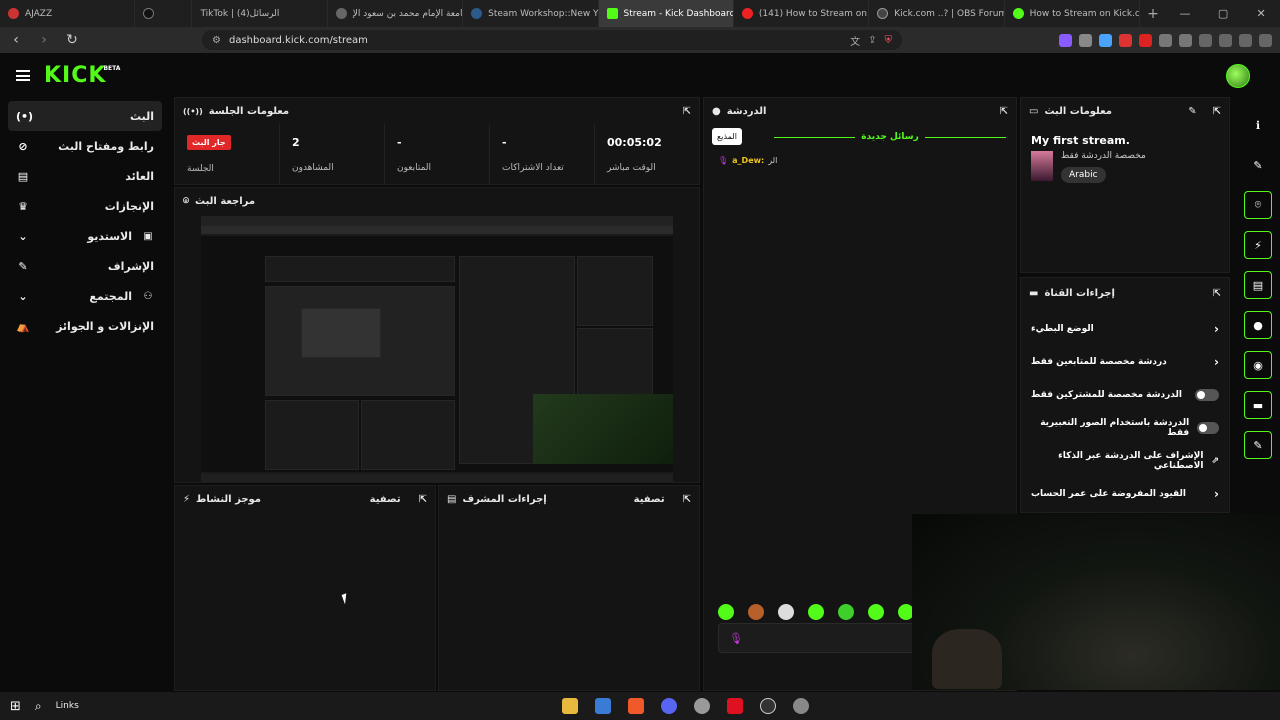 The width and height of the screenshot is (1280, 720). I want to click on steam-icon, so click(477, 13).